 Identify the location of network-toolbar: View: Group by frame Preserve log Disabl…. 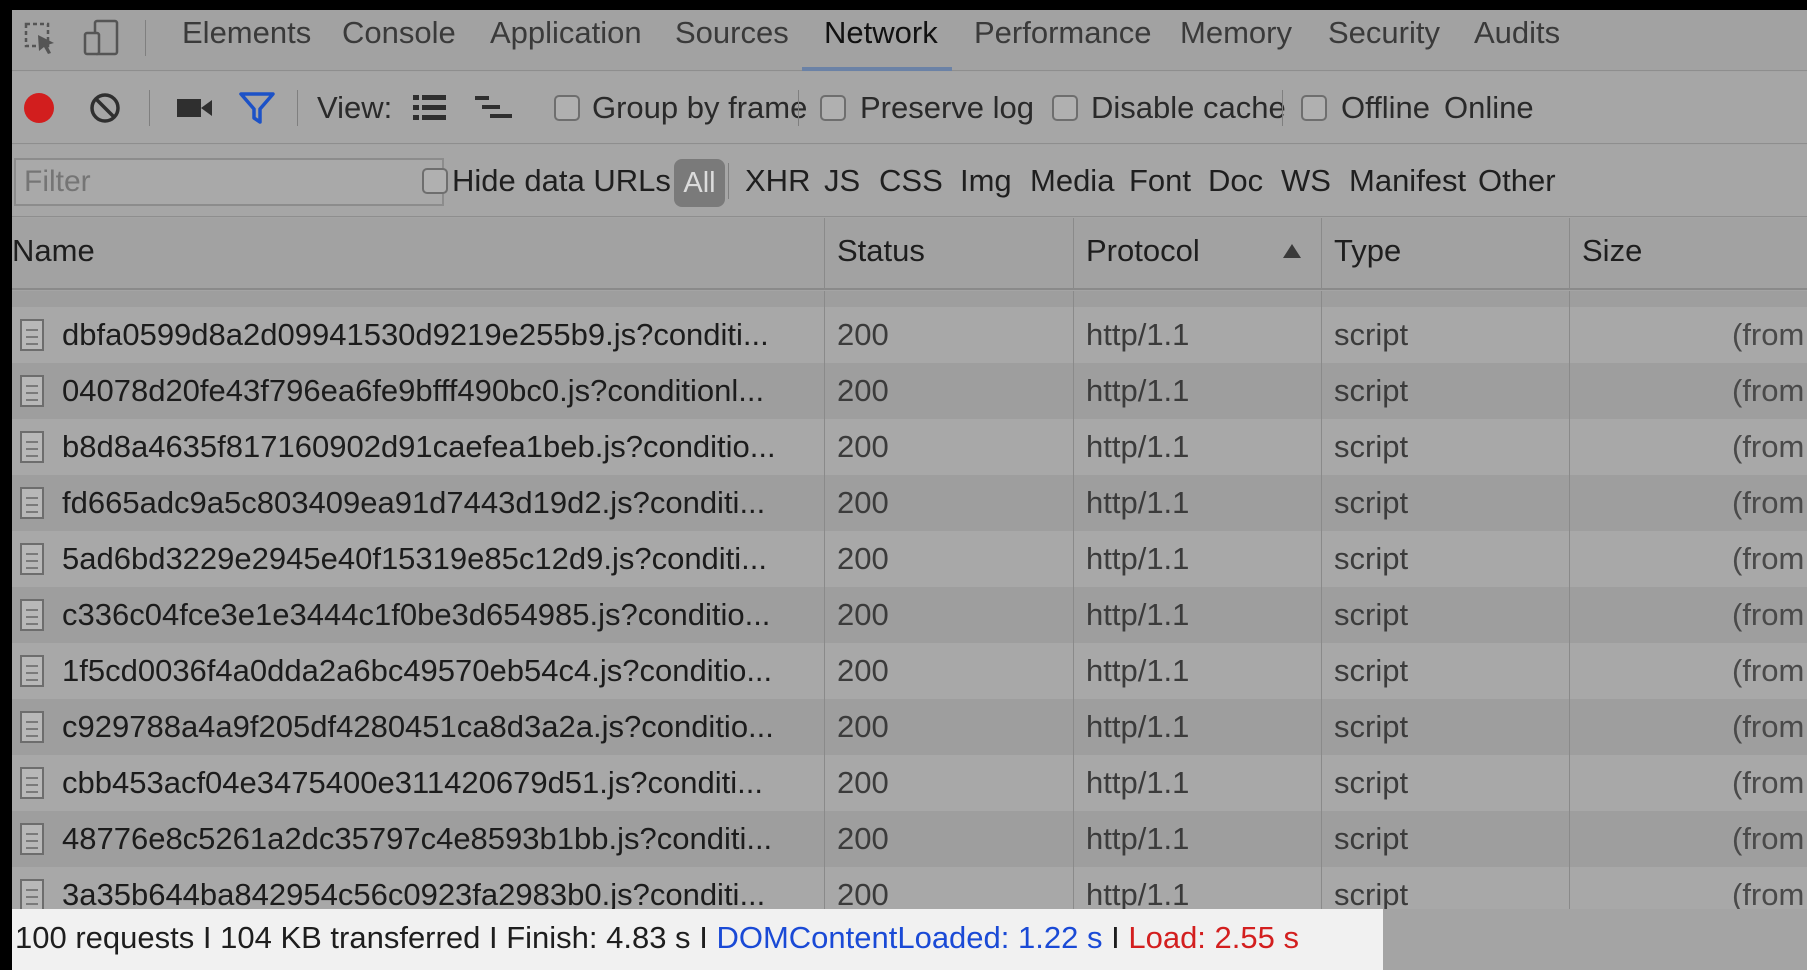
(909, 108).